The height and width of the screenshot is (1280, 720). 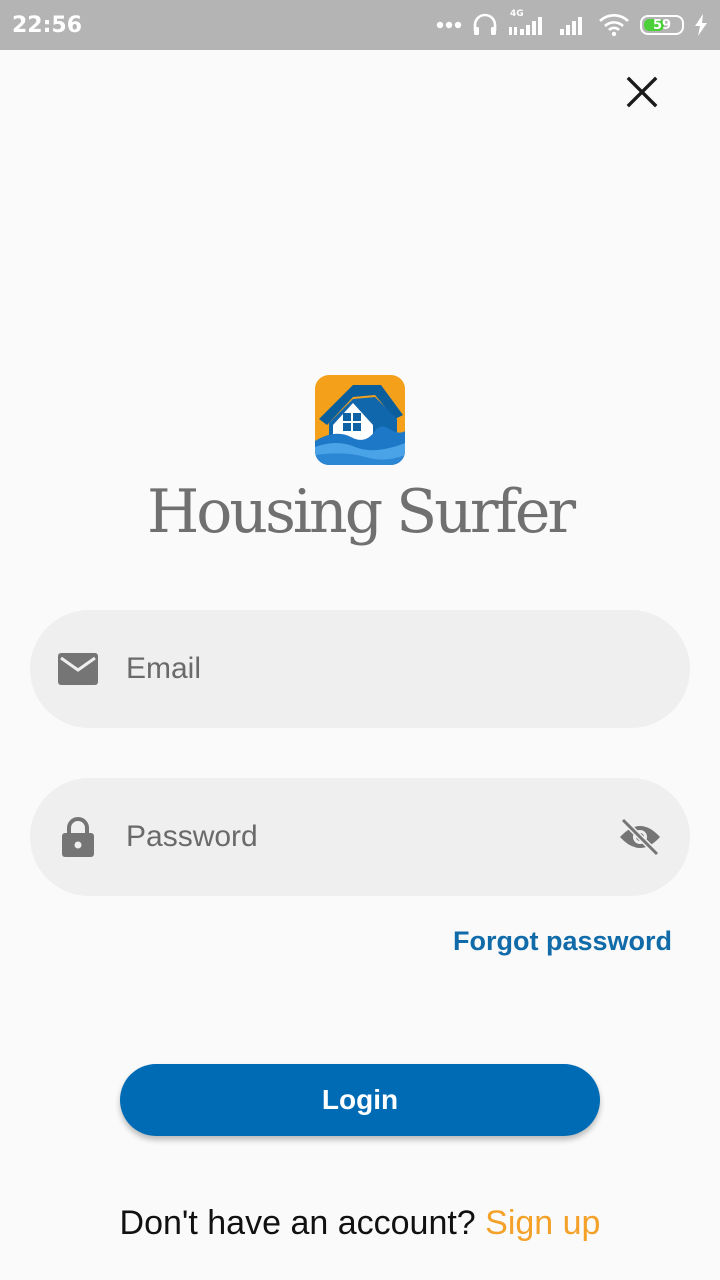 What do you see at coordinates (542, 1223) in the screenshot?
I see `signup-link: Sign up` at bounding box center [542, 1223].